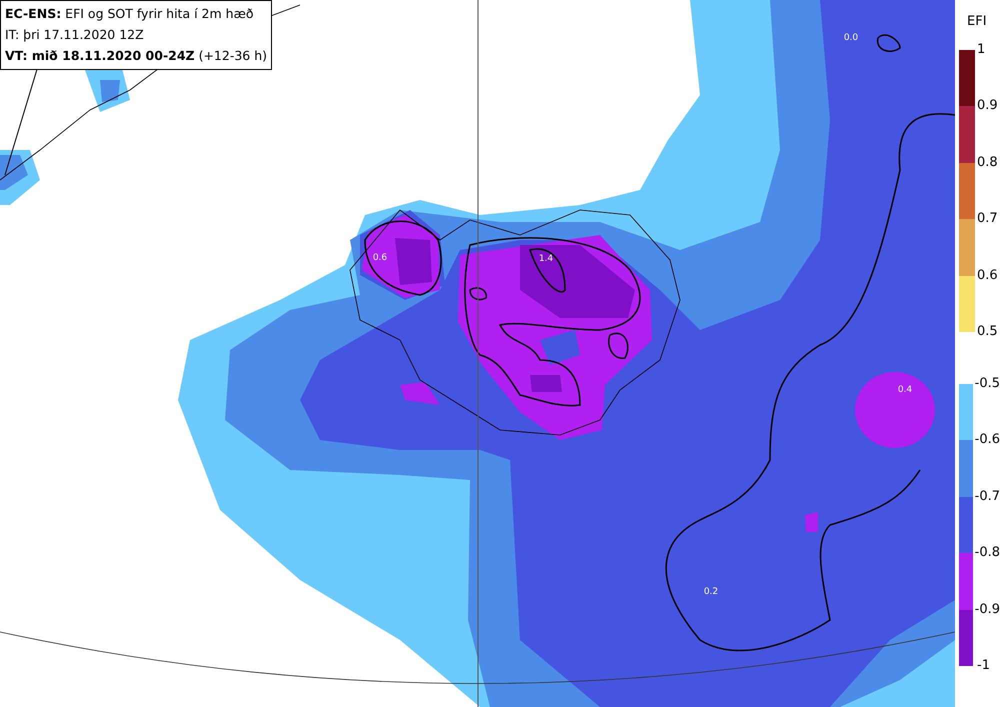 The height and width of the screenshot is (707, 1000). What do you see at coordinates (987, 332) in the screenshot?
I see `colorbar-tick-label: 0.5` at bounding box center [987, 332].